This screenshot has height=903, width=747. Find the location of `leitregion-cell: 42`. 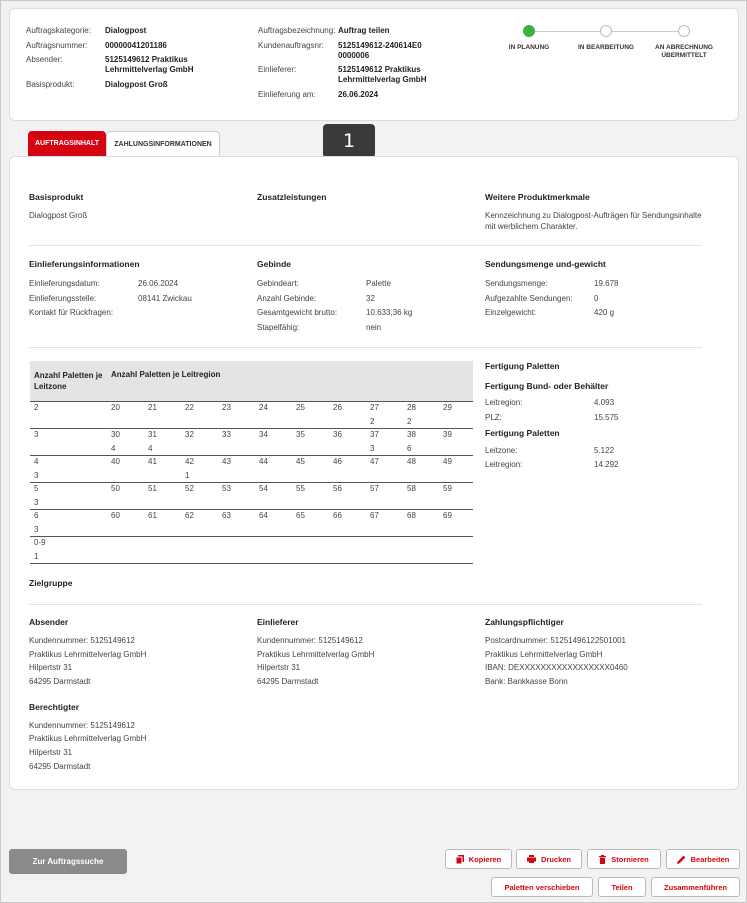

leitregion-cell: 42 is located at coordinates (189, 461).